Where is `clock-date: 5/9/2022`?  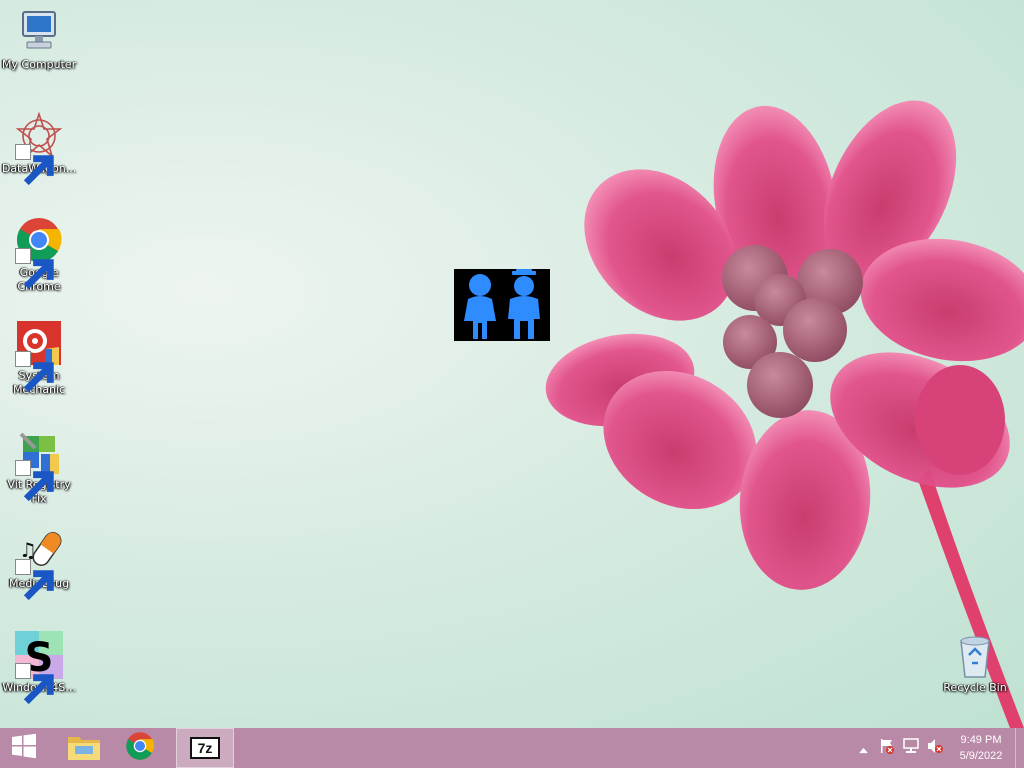
clock-date: 5/9/2022 is located at coordinates (981, 756).